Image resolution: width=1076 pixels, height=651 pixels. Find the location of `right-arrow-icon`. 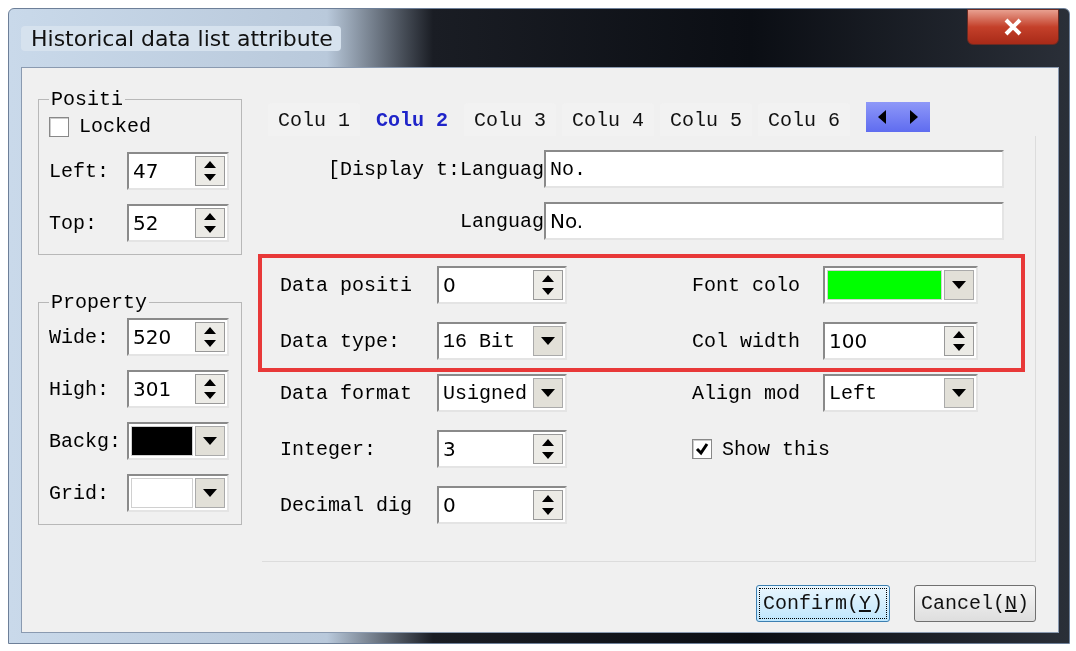

right-arrow-icon is located at coordinates (914, 117).